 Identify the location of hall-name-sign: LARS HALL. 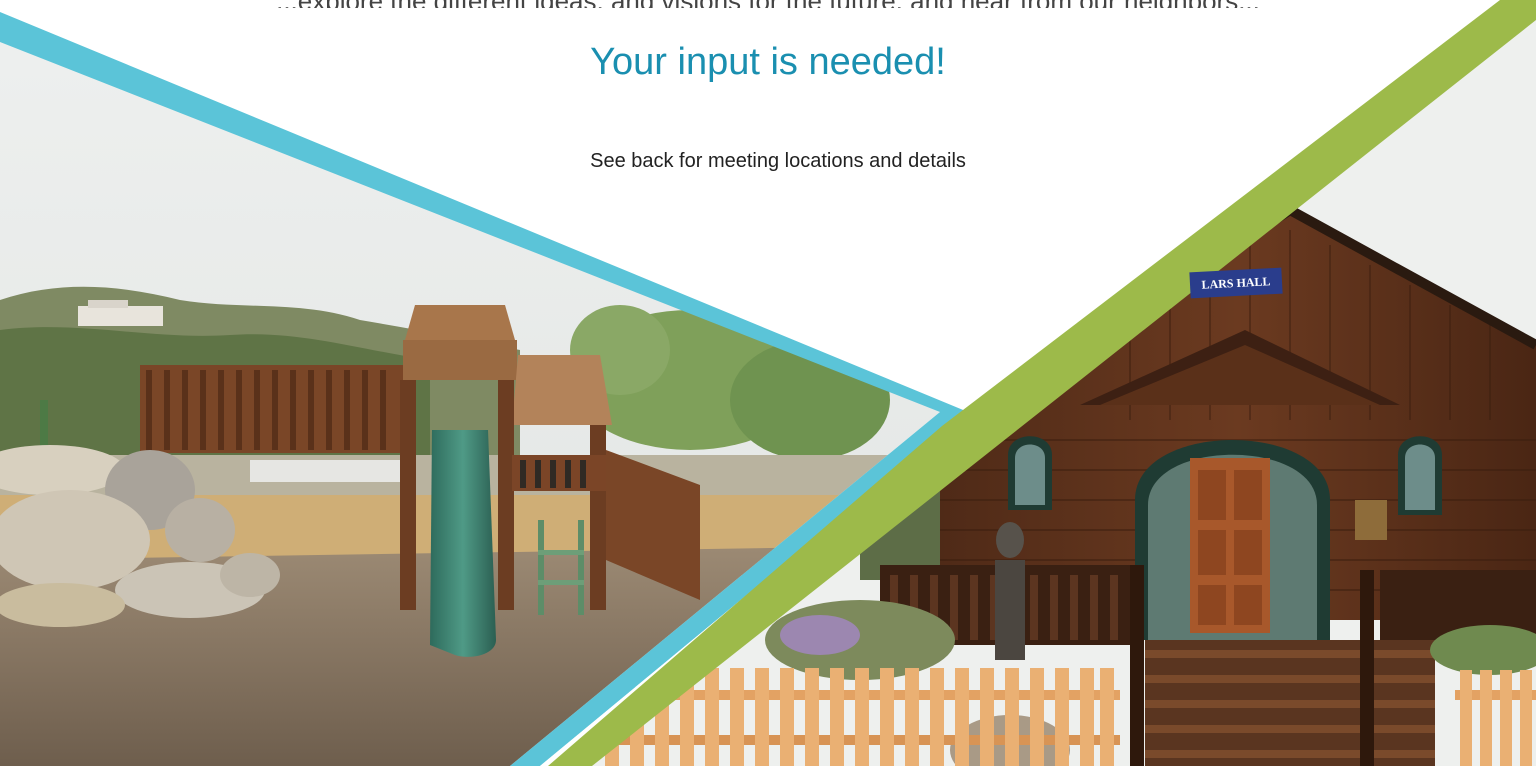
(1236, 283).